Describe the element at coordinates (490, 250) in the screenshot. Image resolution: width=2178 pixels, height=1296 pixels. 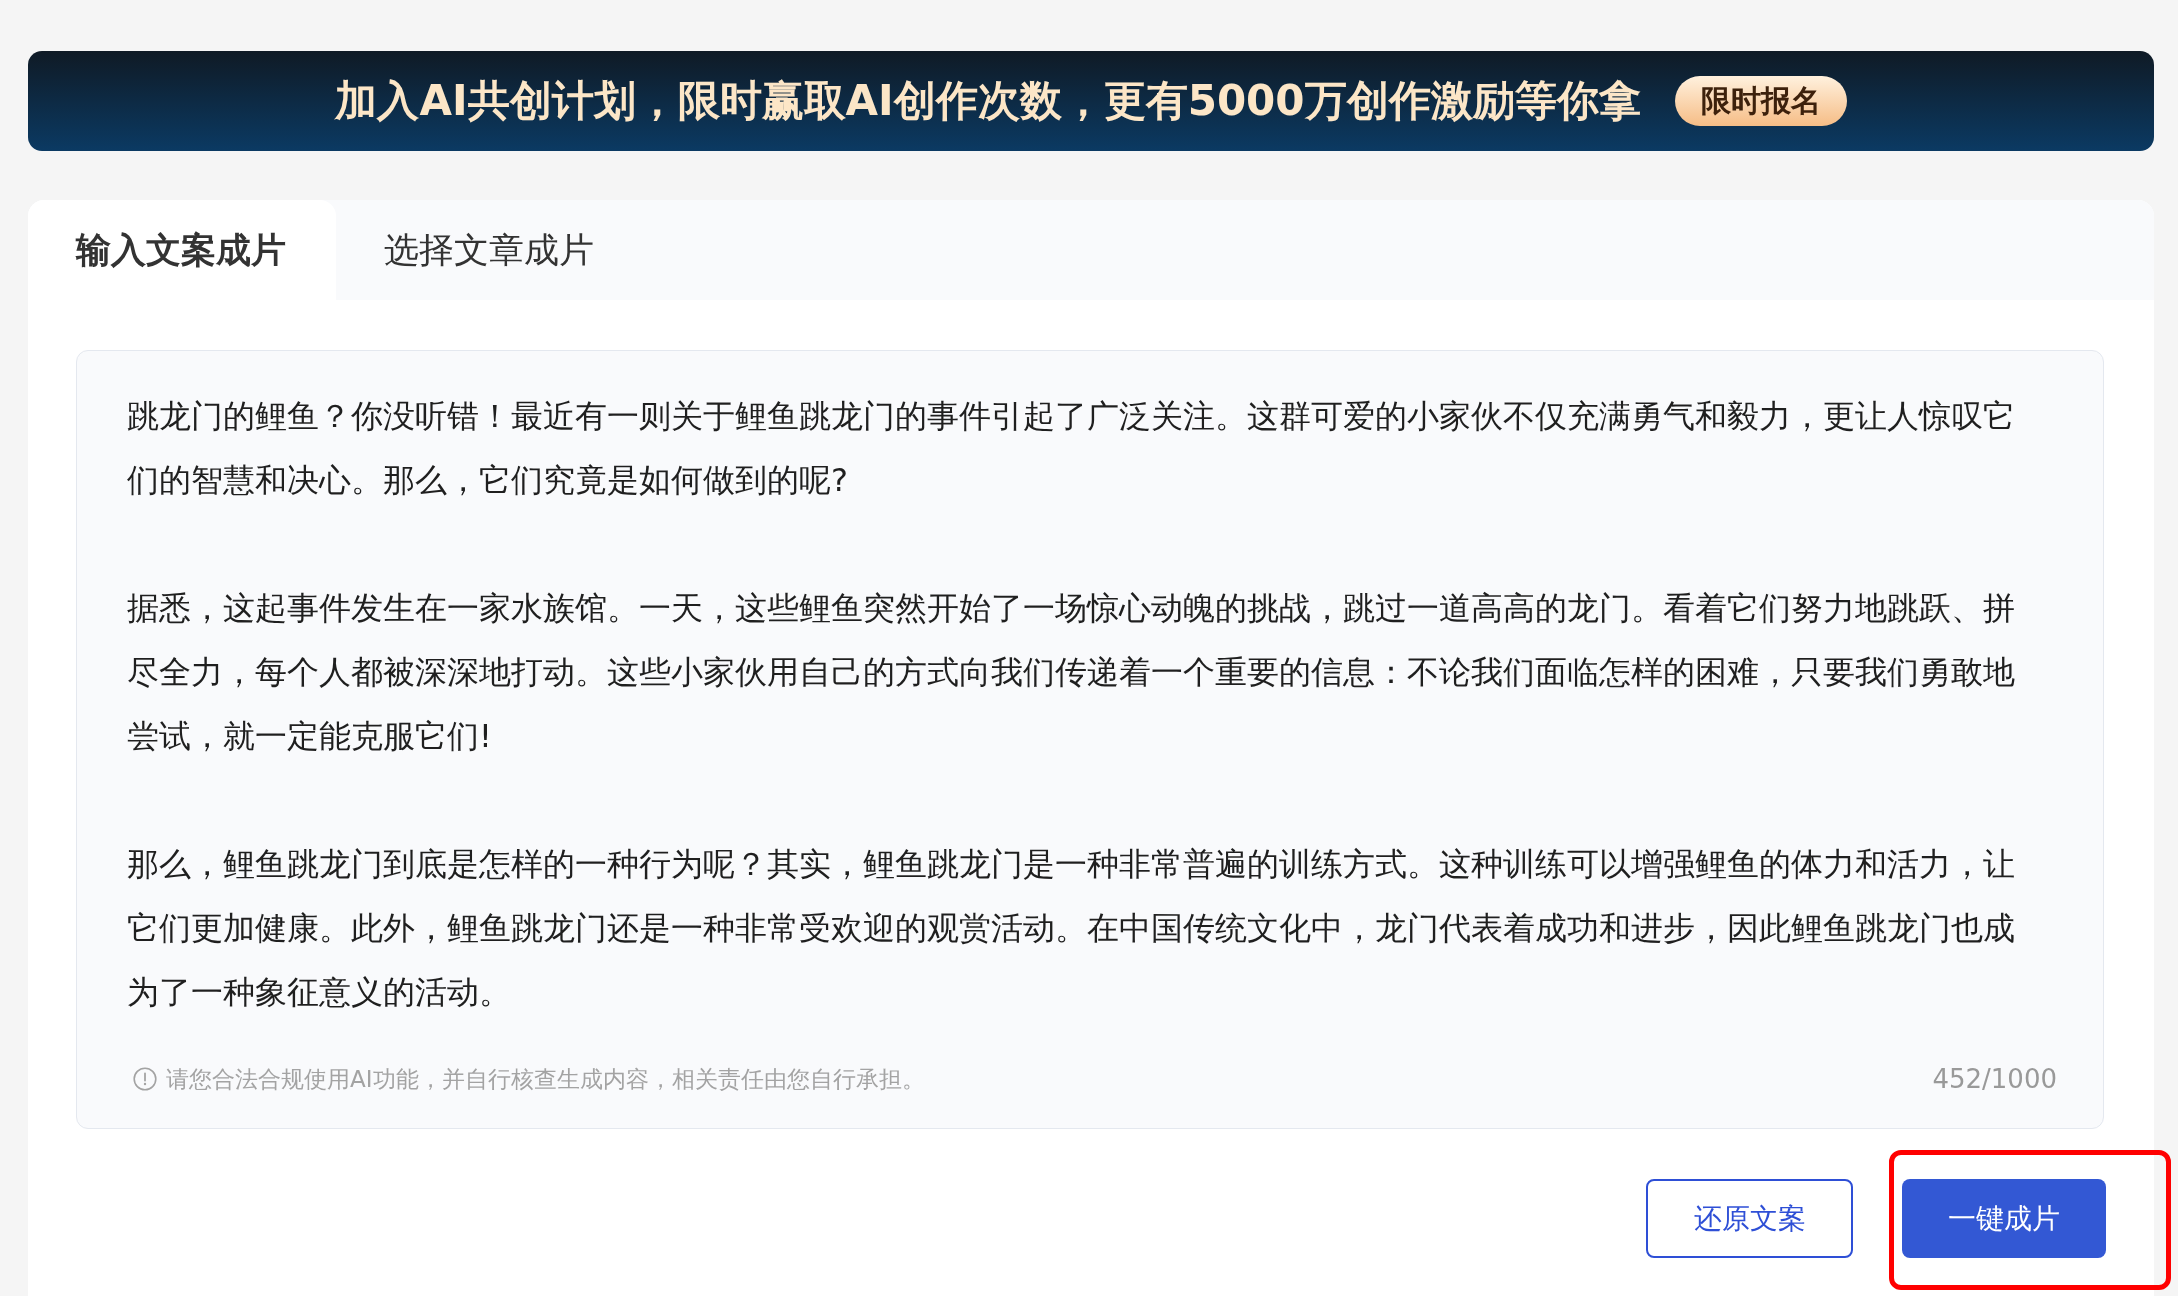
I see `tab: 选择文章成片` at that location.